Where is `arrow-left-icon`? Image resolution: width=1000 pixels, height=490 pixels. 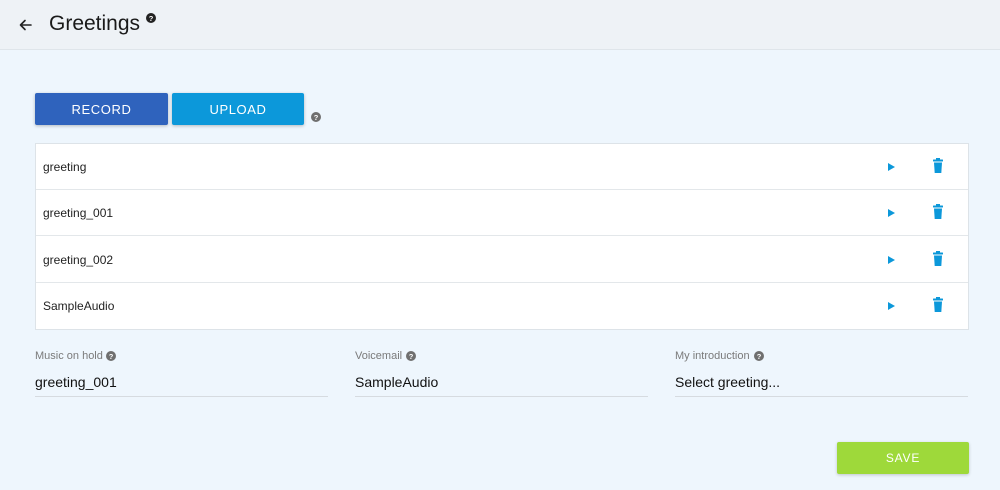 arrow-left-icon is located at coordinates (25, 25).